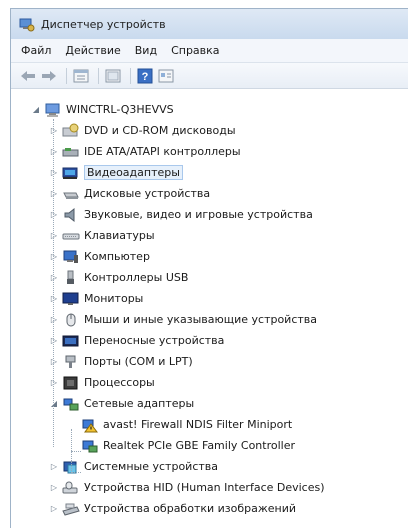 The height and width of the screenshot is (528, 408). I want to click on toolbar: ?, so click(209, 76).